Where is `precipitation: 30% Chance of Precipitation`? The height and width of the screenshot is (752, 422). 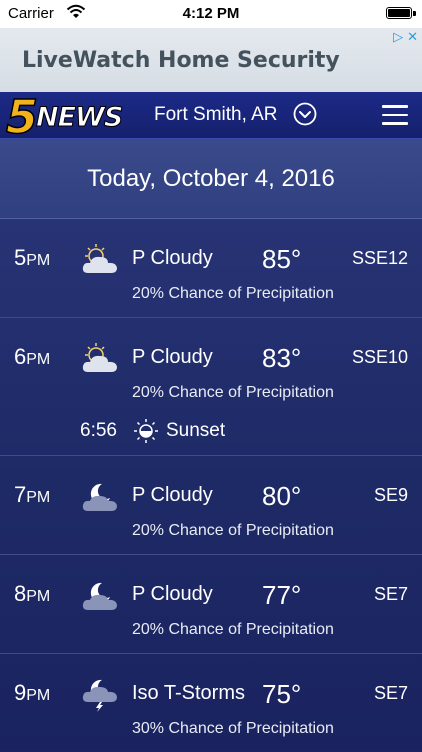
precipitation: 30% Chance of Precipitation is located at coordinates (233, 728).